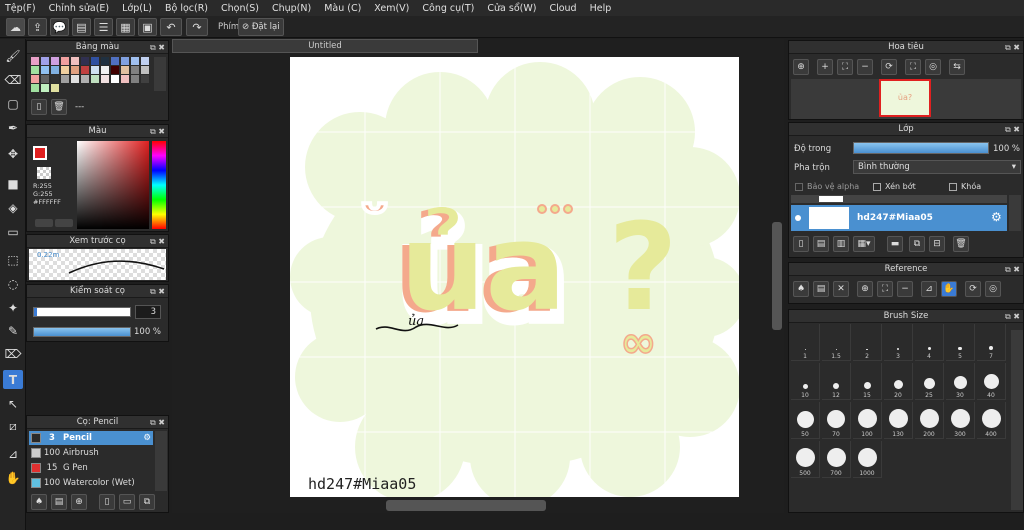  Describe the element at coordinates (562, 8) in the screenshot. I see `menu-item-10: Cloud` at that location.